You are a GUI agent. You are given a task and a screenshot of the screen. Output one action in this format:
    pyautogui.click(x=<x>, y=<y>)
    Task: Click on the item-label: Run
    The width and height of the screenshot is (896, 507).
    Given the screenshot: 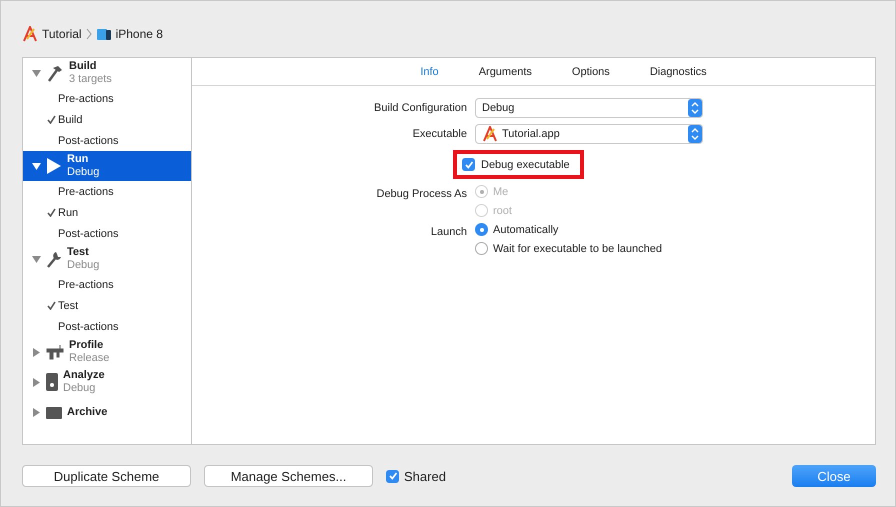 What is the action you would take?
    pyautogui.click(x=68, y=212)
    